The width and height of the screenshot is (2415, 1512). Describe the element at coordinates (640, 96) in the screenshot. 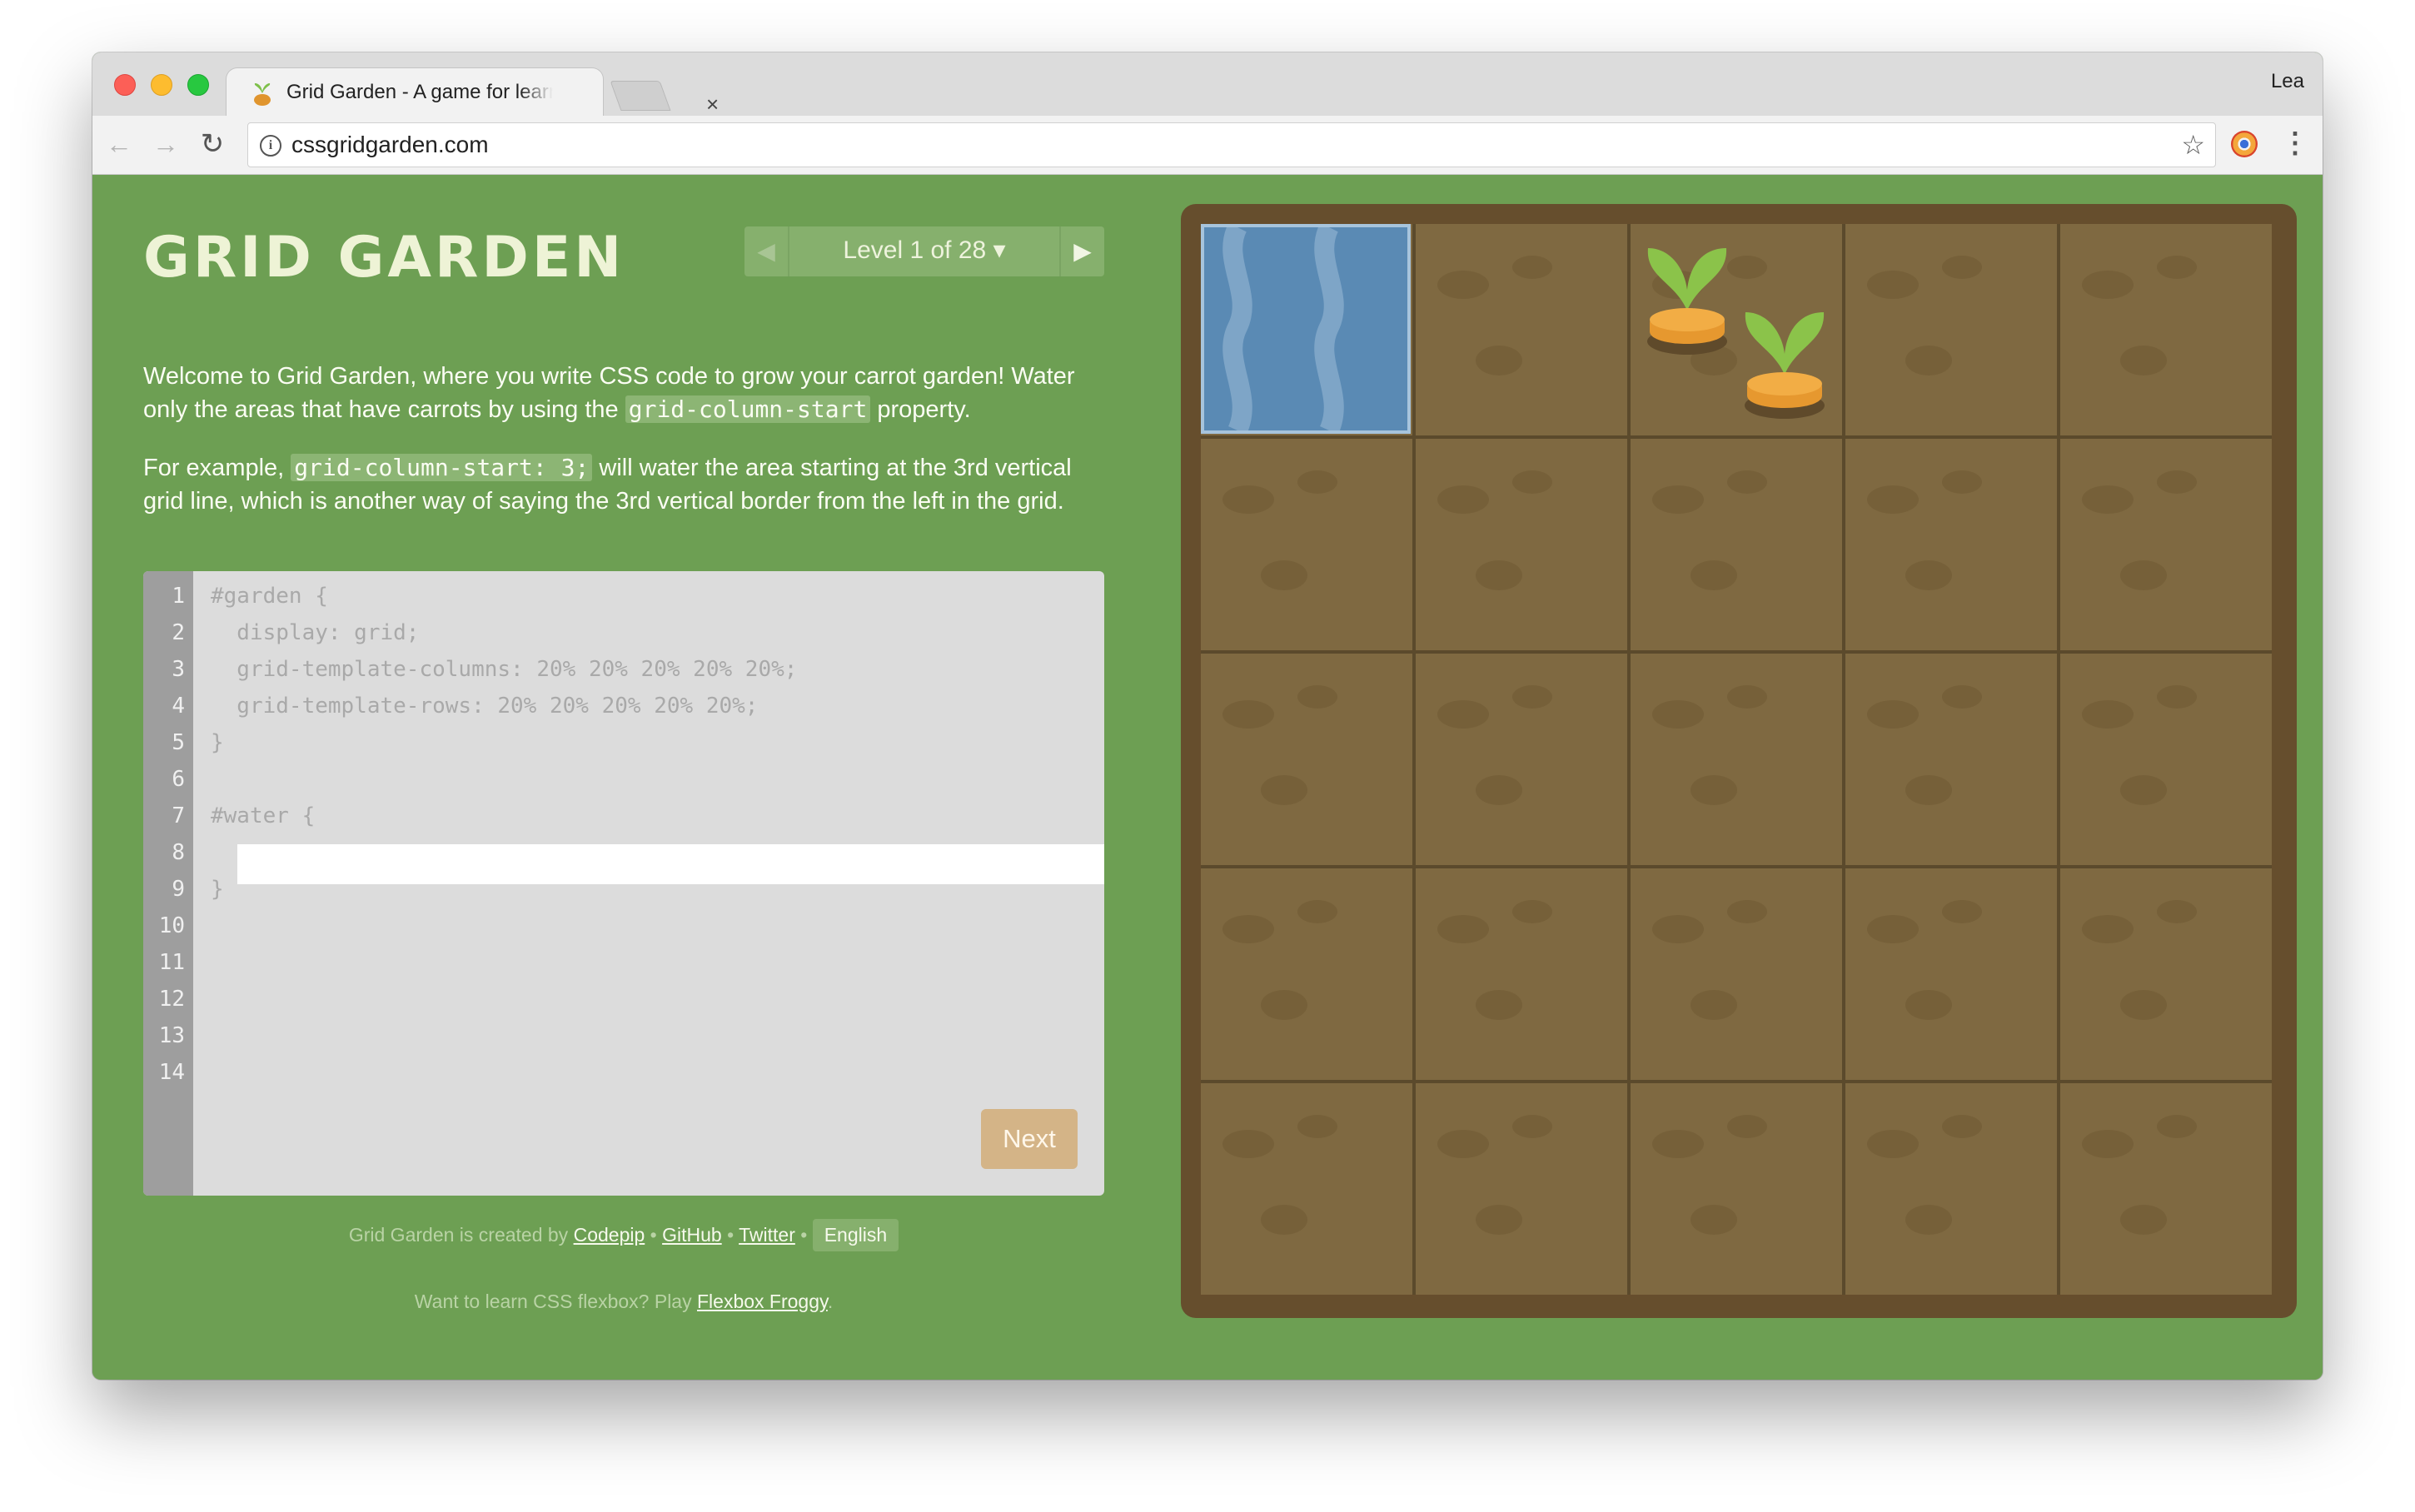

I see `new-tab-button` at that location.